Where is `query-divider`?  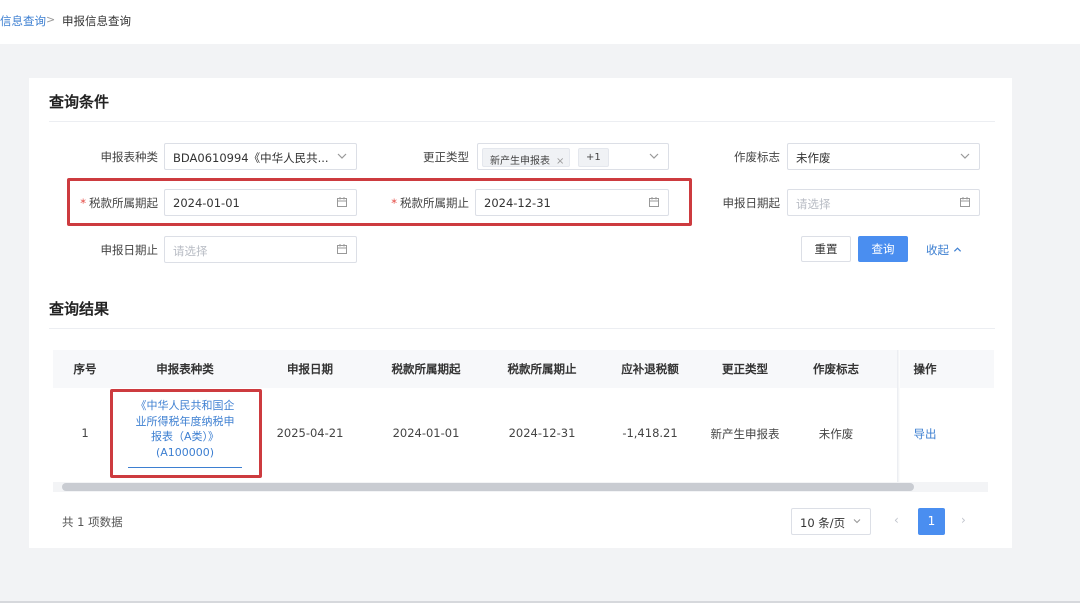 query-divider is located at coordinates (522, 121).